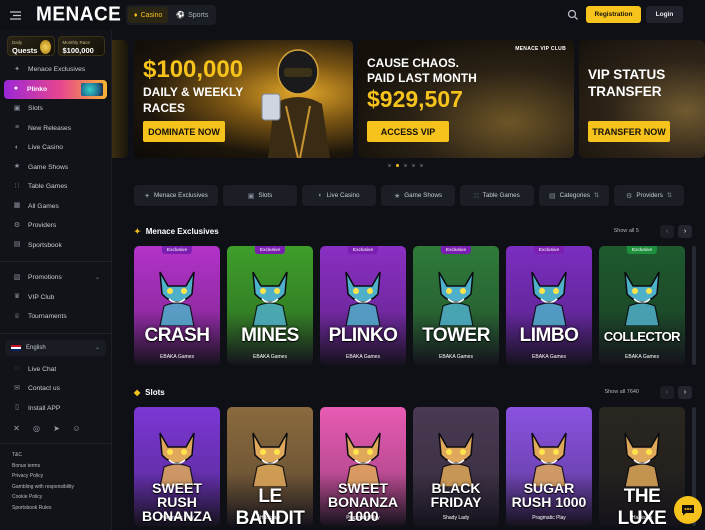 The image size is (705, 530). I want to click on sidebar-item-tournaments: ♕ Tournaments, so click(55, 317).